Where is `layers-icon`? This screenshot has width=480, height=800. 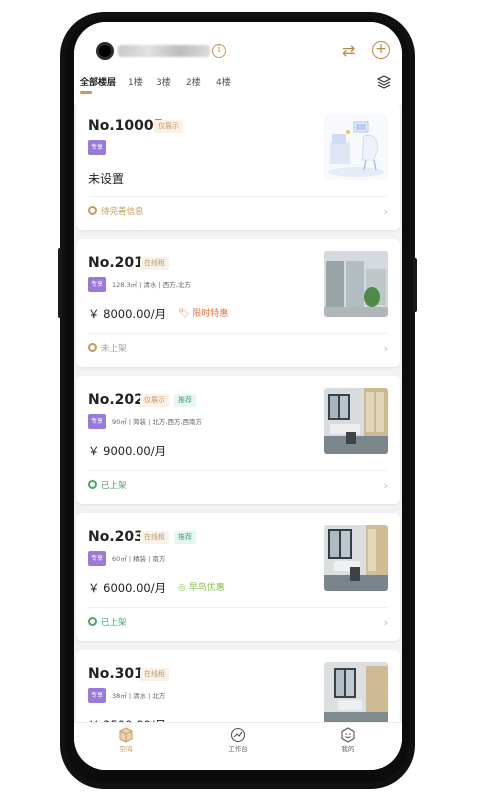 layers-icon is located at coordinates (384, 83).